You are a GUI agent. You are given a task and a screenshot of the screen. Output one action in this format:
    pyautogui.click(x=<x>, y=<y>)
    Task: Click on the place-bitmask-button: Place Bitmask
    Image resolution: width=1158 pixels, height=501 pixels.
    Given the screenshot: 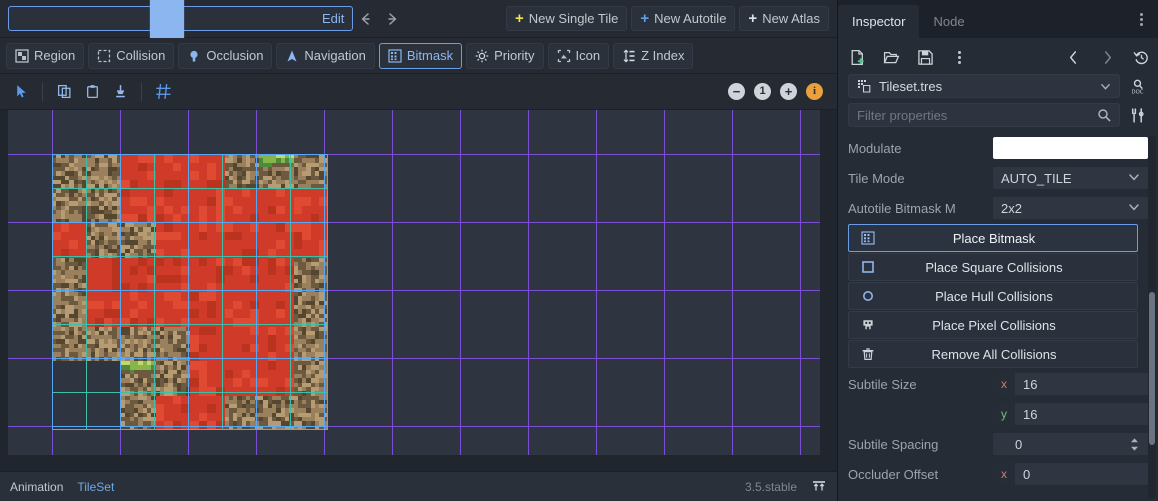 What is the action you would take?
    pyautogui.click(x=993, y=238)
    